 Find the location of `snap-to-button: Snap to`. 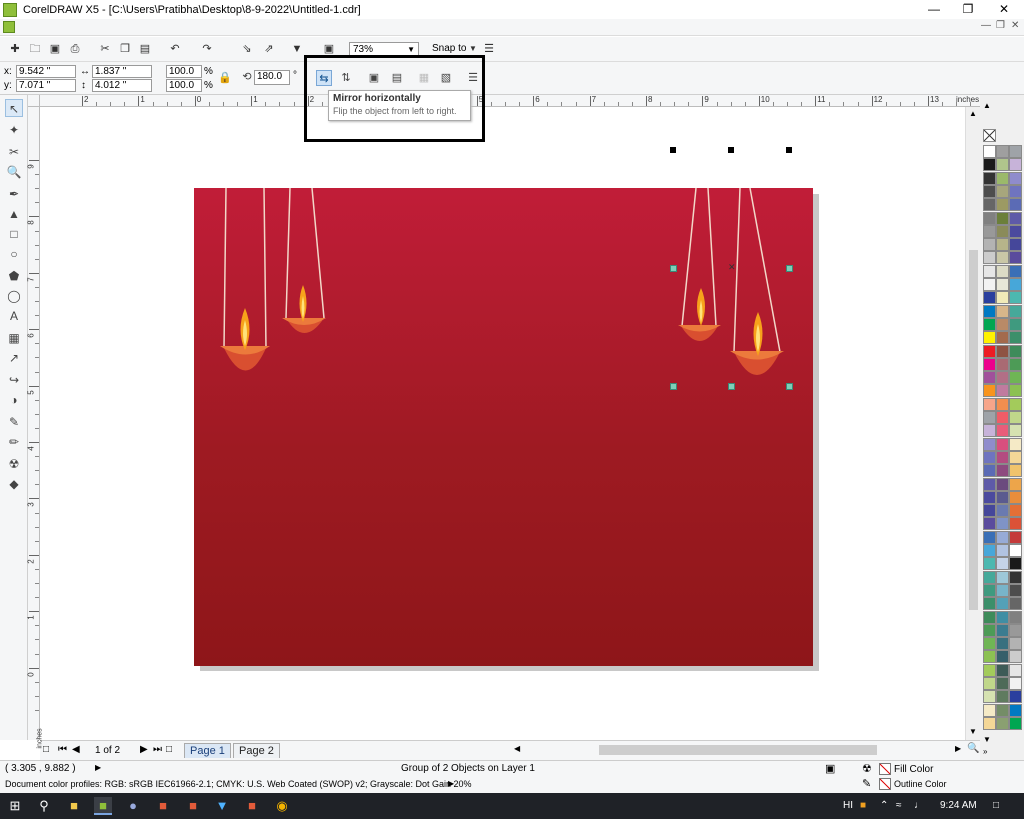

snap-to-button: Snap to is located at coordinates (449, 48).